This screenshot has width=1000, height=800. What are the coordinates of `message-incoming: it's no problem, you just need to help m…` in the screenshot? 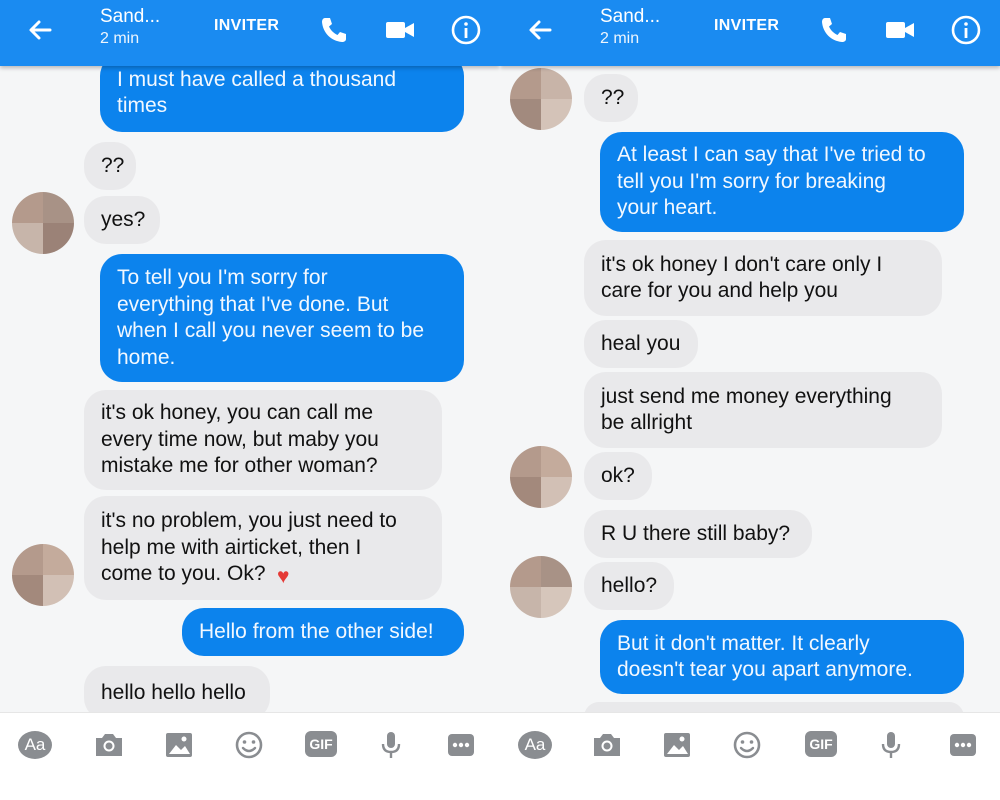 It's located at (263, 548).